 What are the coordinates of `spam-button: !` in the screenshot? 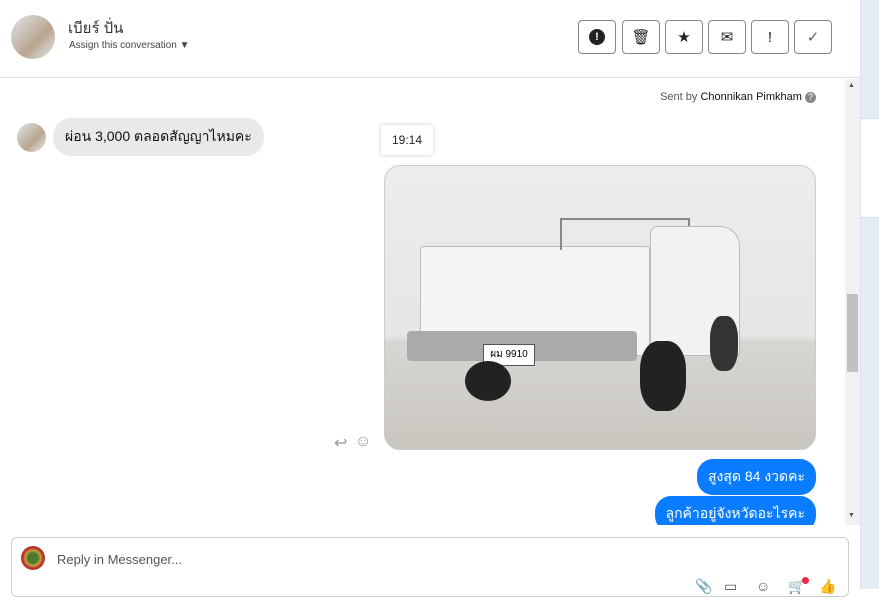 It's located at (597, 37).